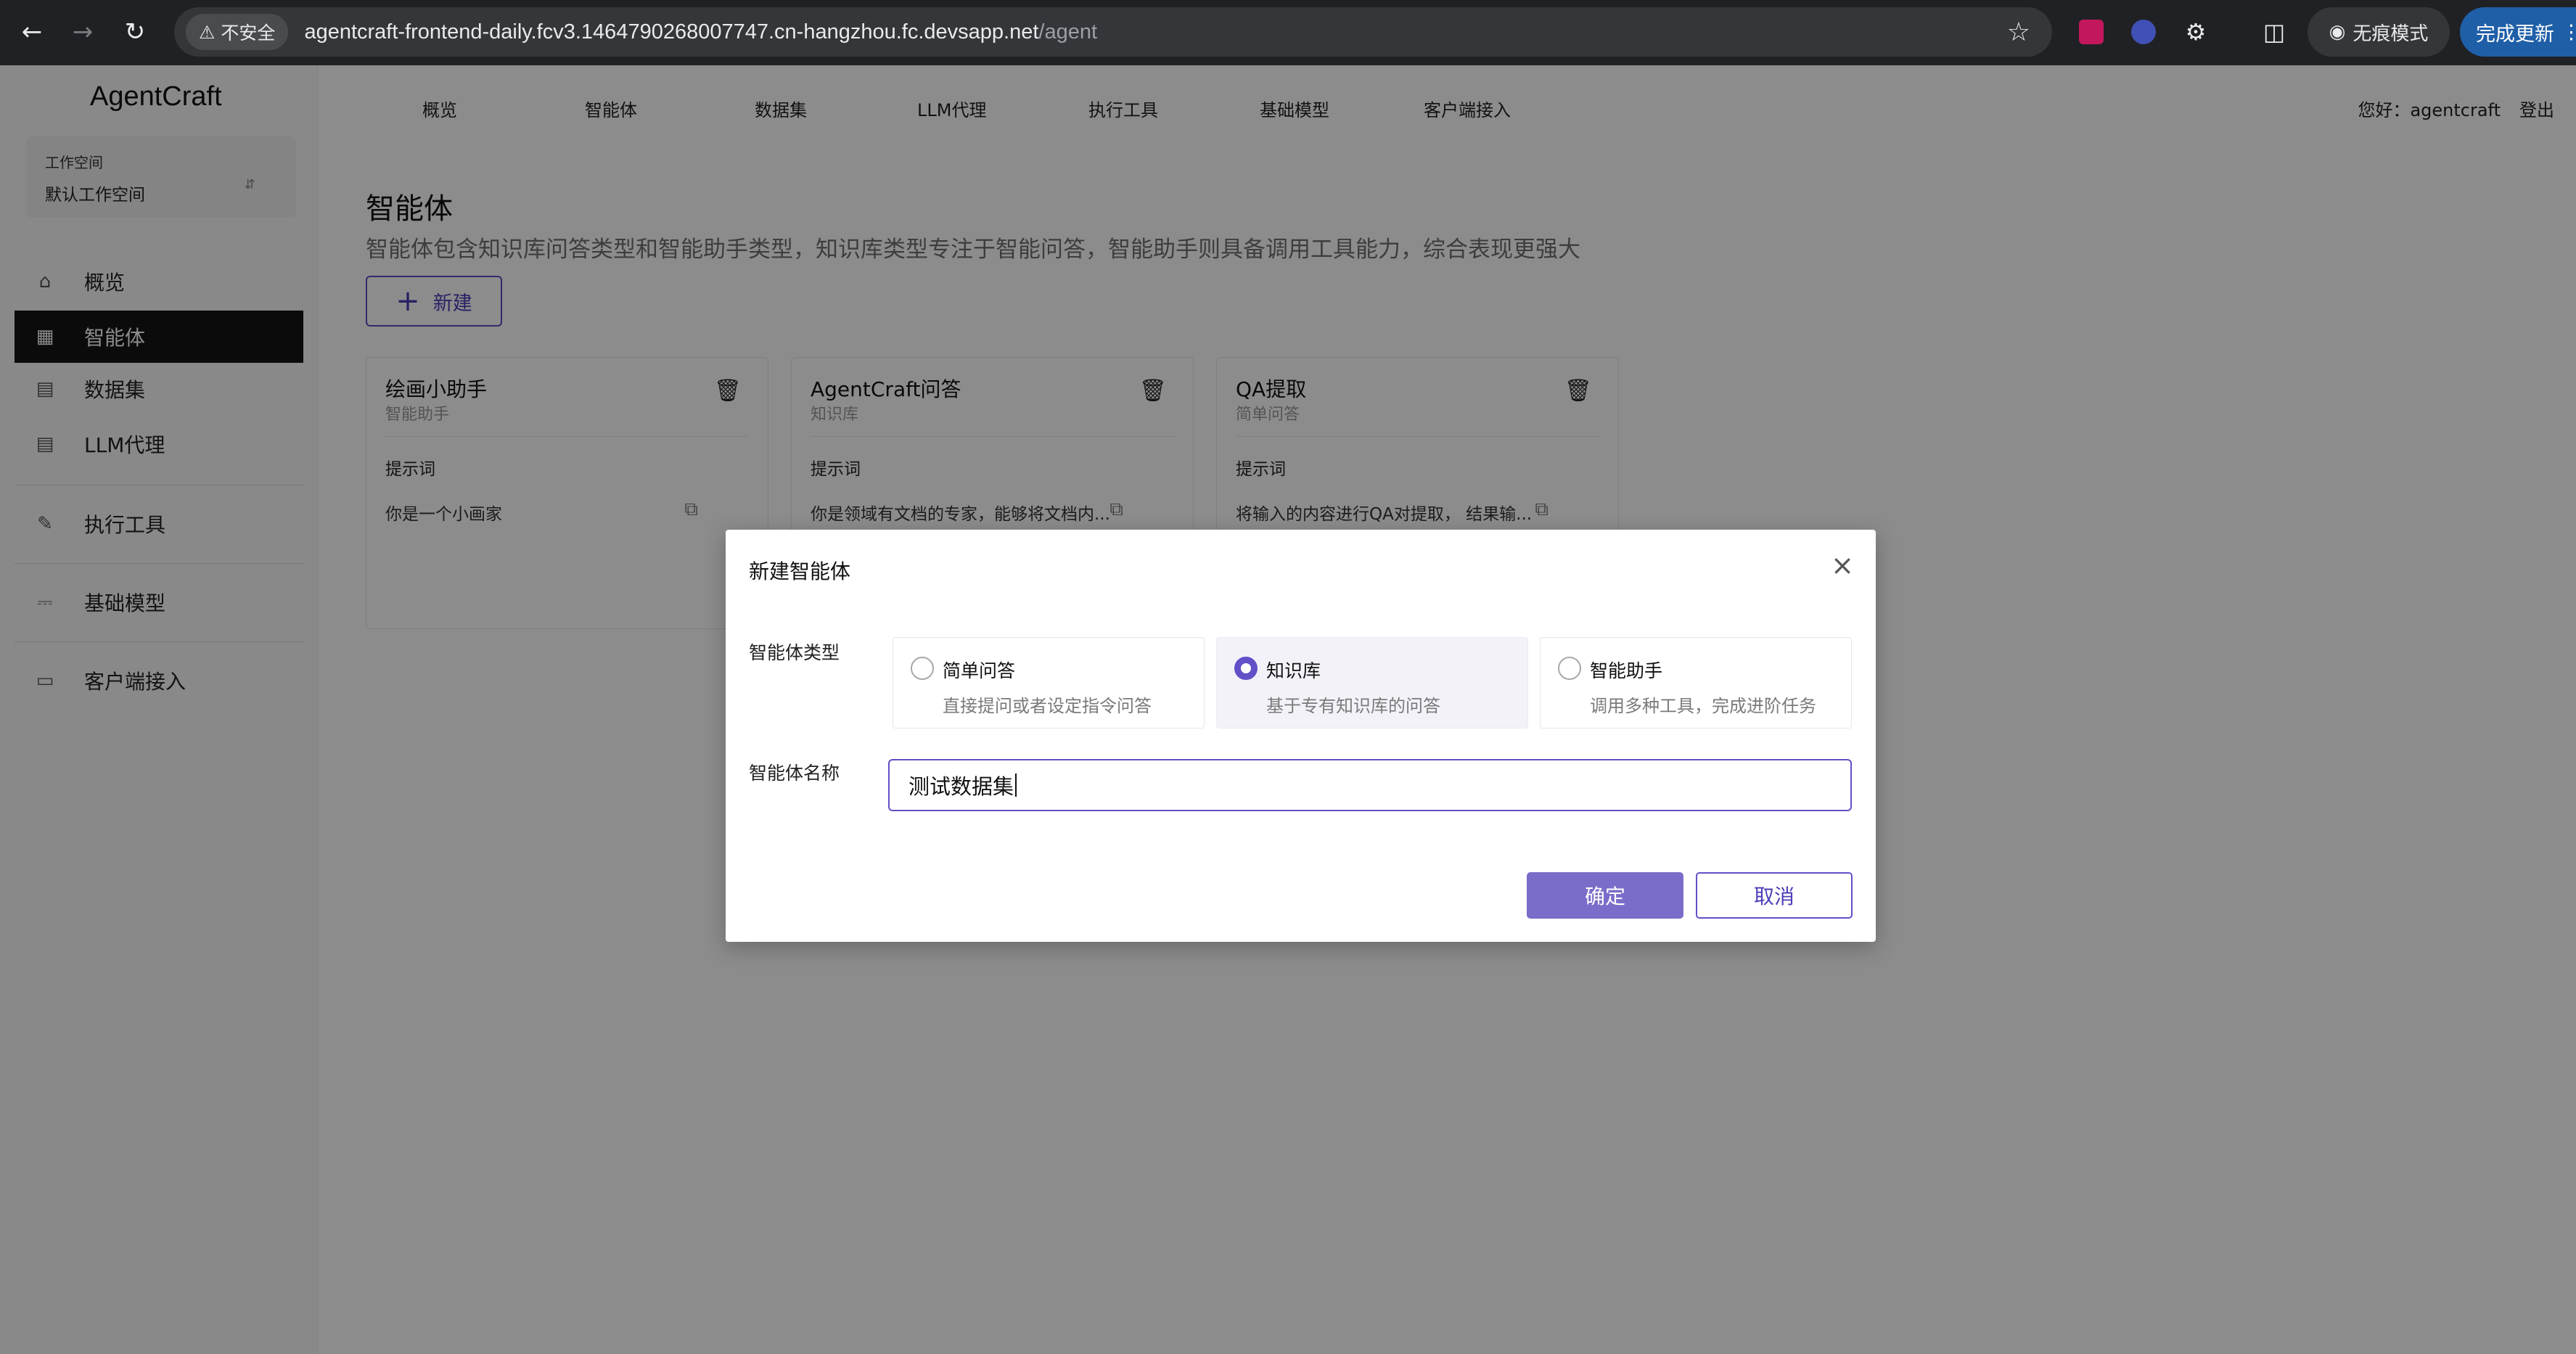 This screenshot has width=2576, height=1354. What do you see at coordinates (1842, 565) in the screenshot?
I see `close-icon: ×` at bounding box center [1842, 565].